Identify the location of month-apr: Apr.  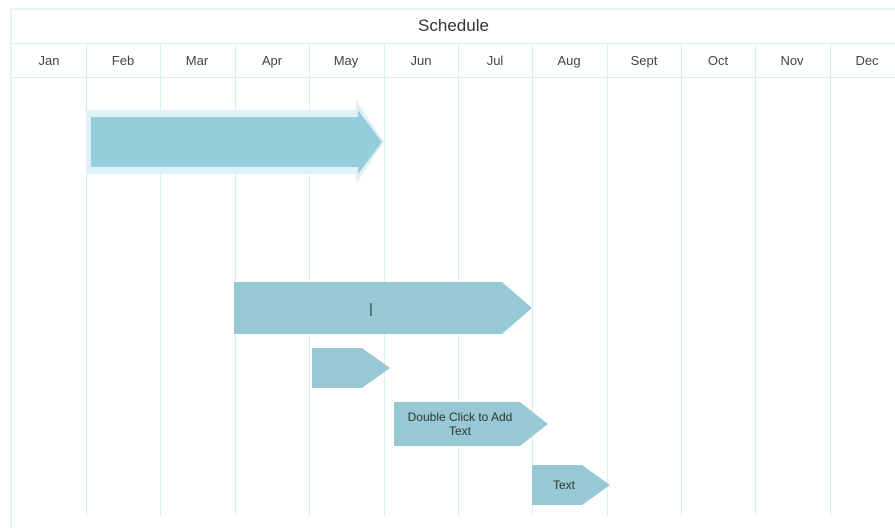
(272, 60).